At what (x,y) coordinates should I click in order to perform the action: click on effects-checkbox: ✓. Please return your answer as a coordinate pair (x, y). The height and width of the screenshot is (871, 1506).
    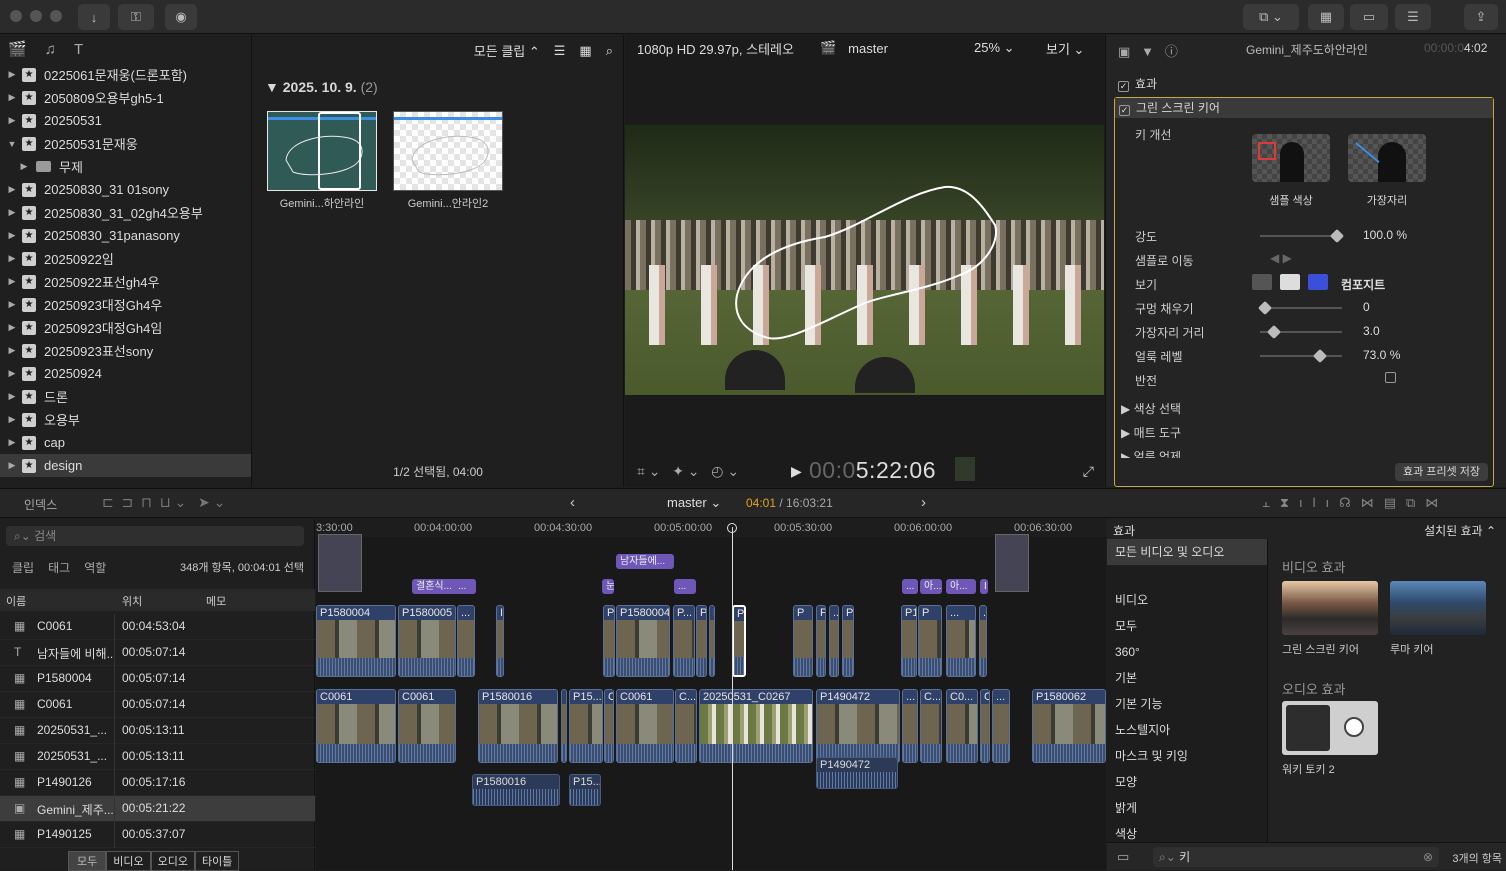
    Looking at the image, I should click on (1123, 86).